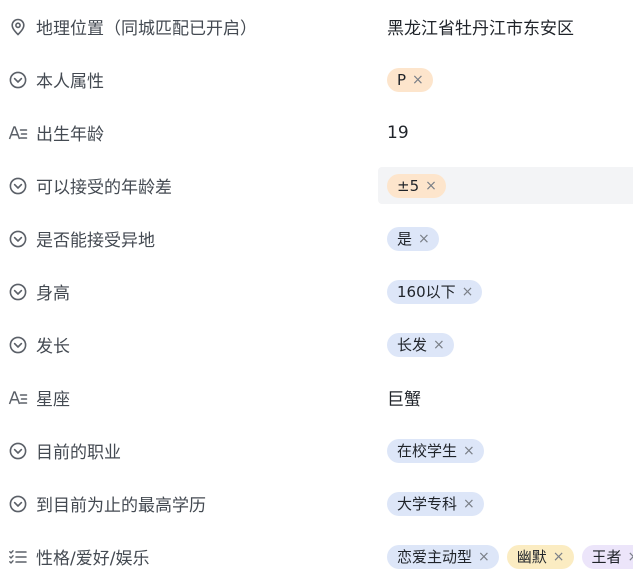  I want to click on option-tag: 幽默 ×, so click(540, 557).